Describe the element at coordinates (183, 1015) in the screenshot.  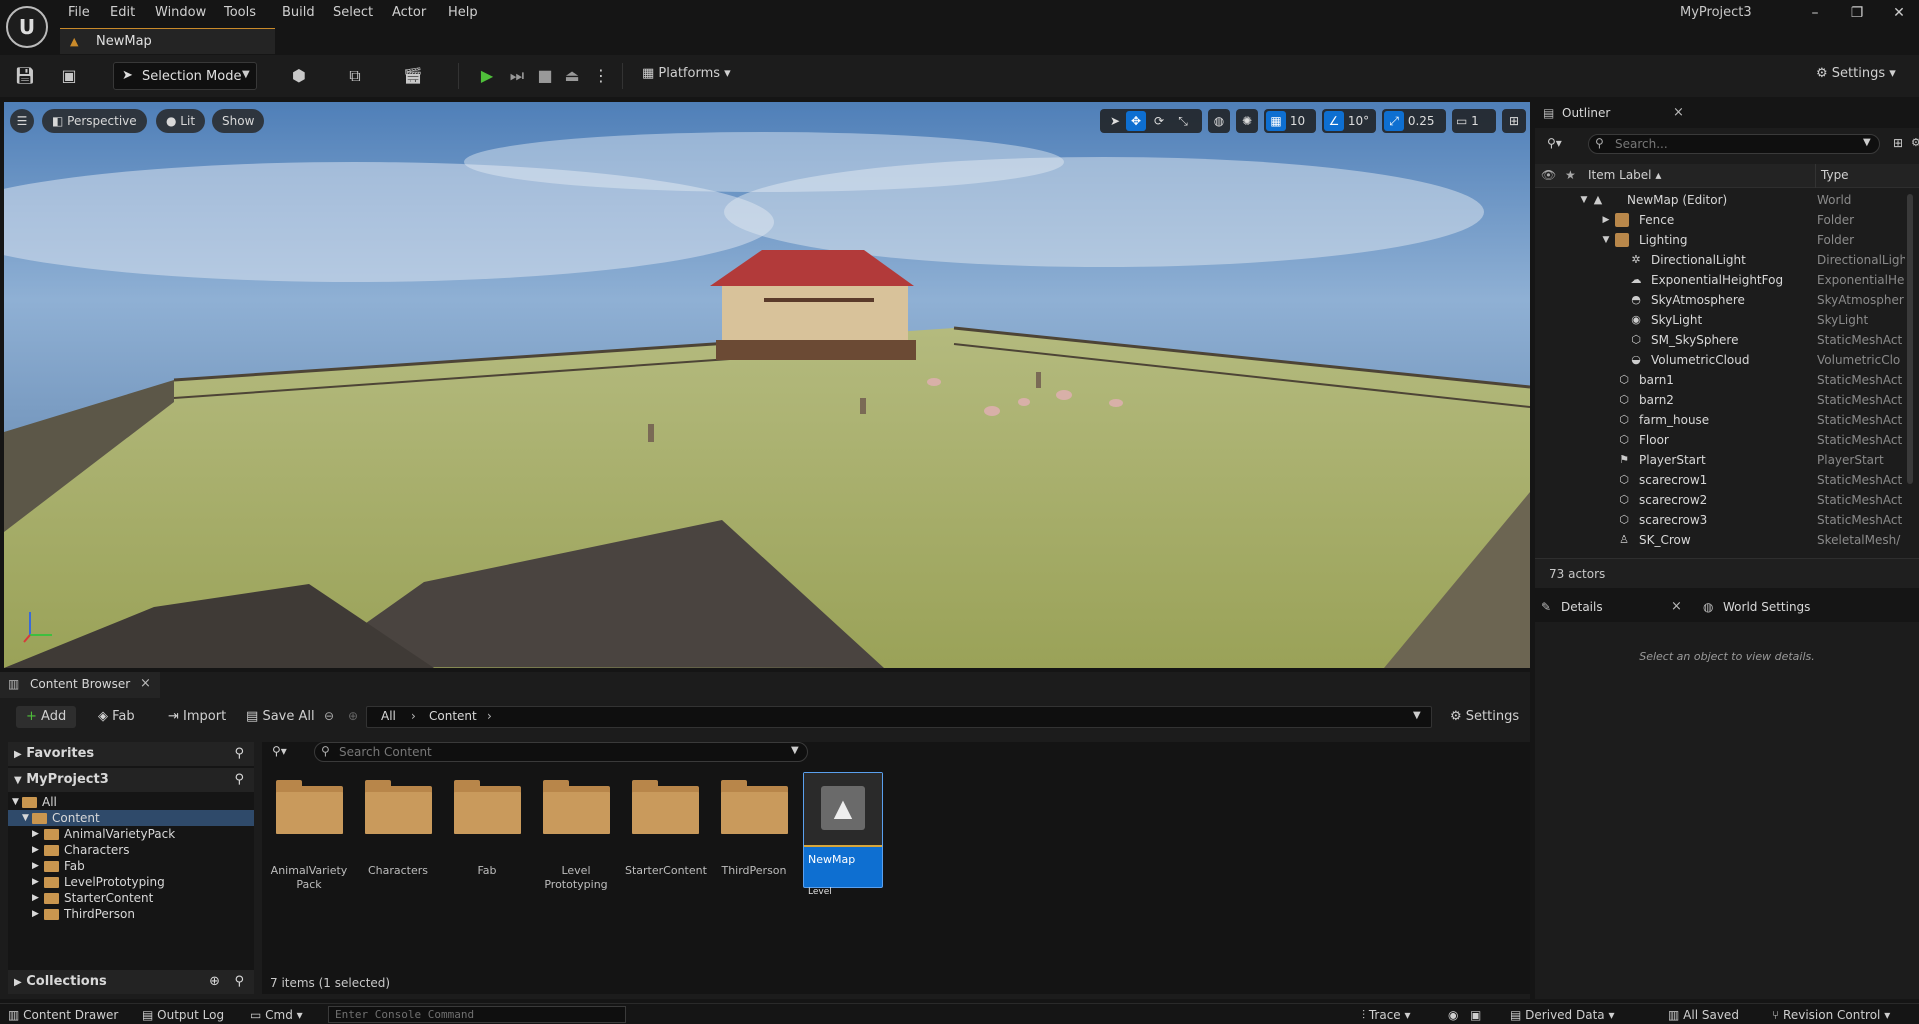
I see `output-log-button: ▤ Output Log` at that location.